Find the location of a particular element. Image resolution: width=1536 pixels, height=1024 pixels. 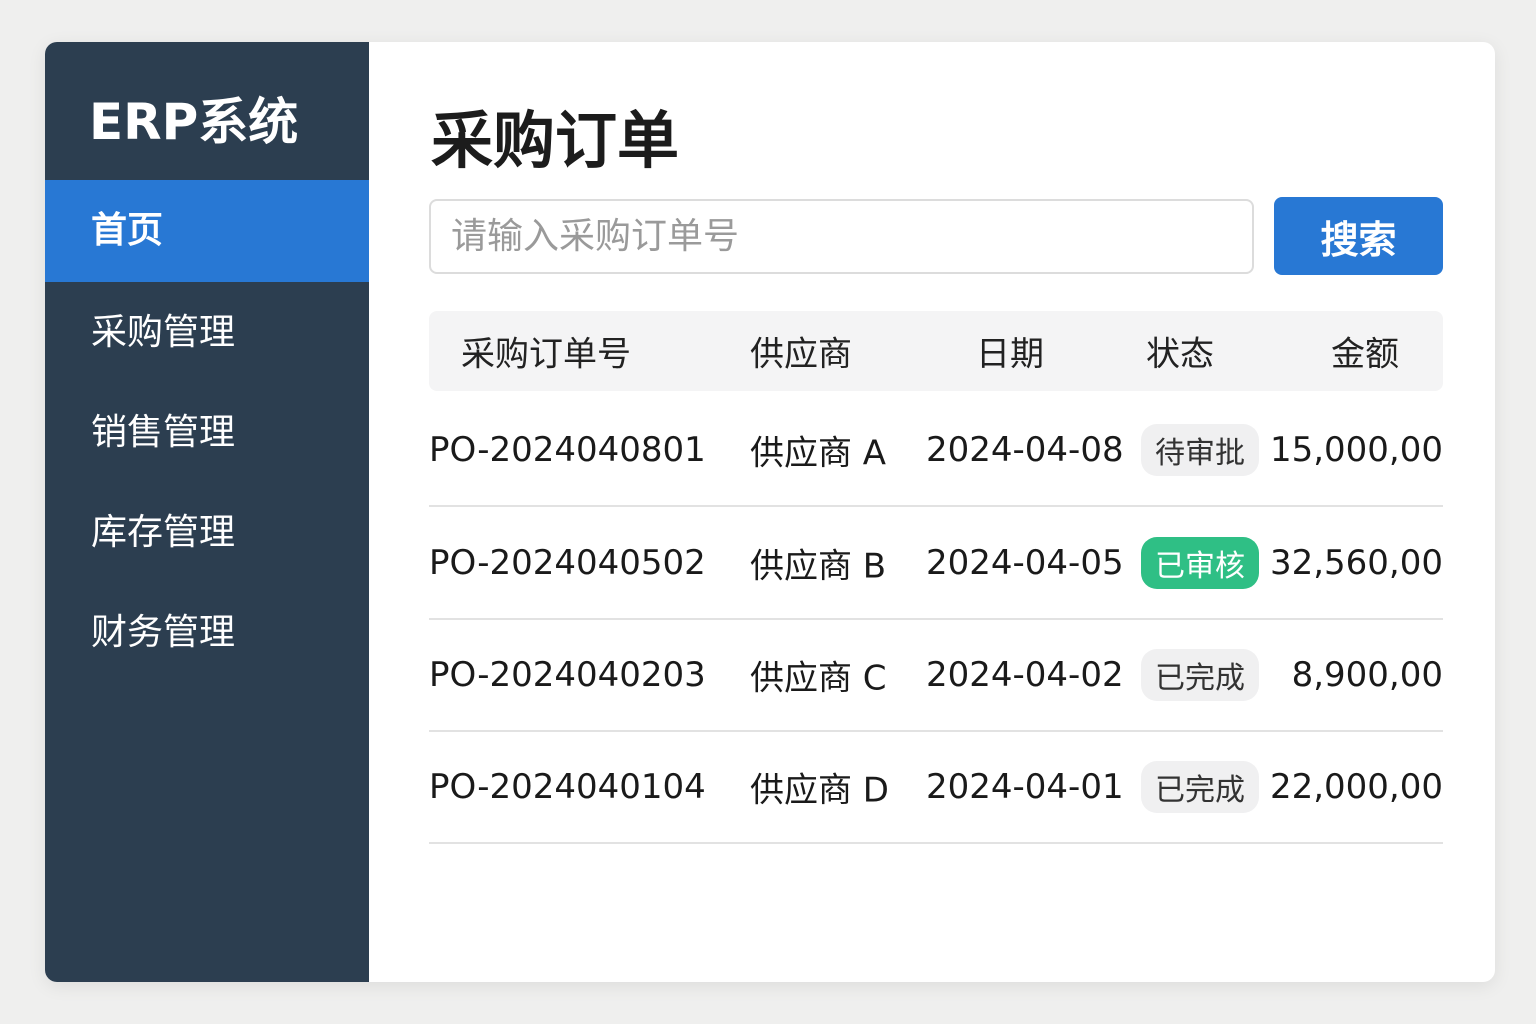

date: 2024-04-02 is located at coordinates (1025, 675).